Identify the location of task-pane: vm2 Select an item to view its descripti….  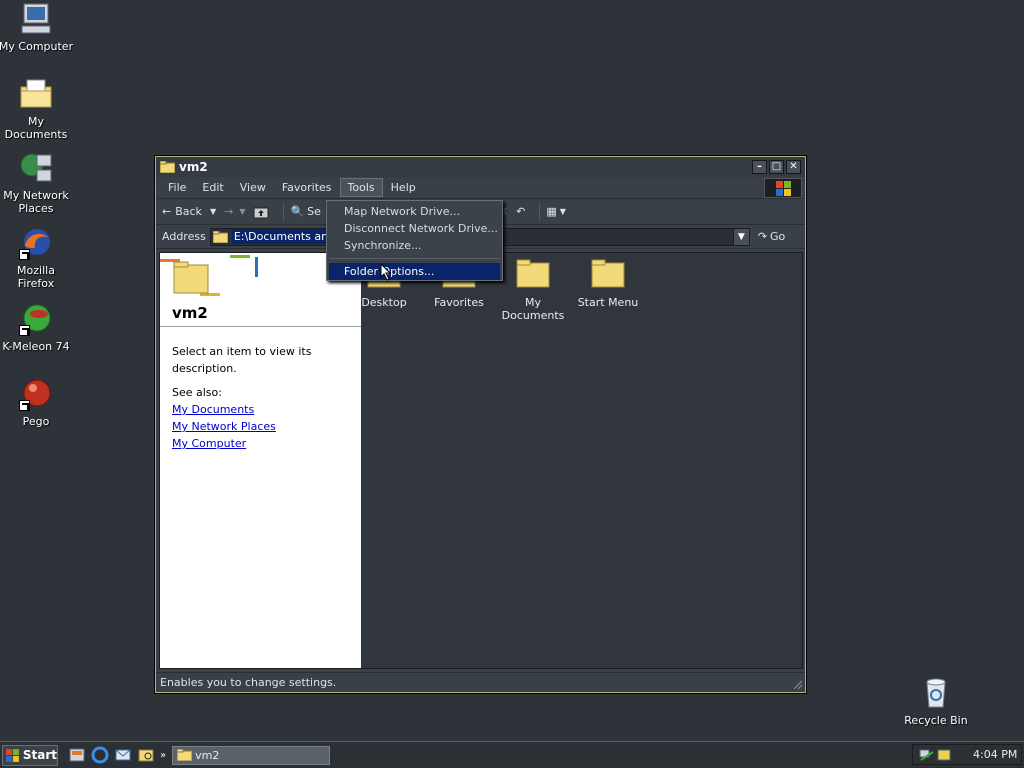
(260, 460).